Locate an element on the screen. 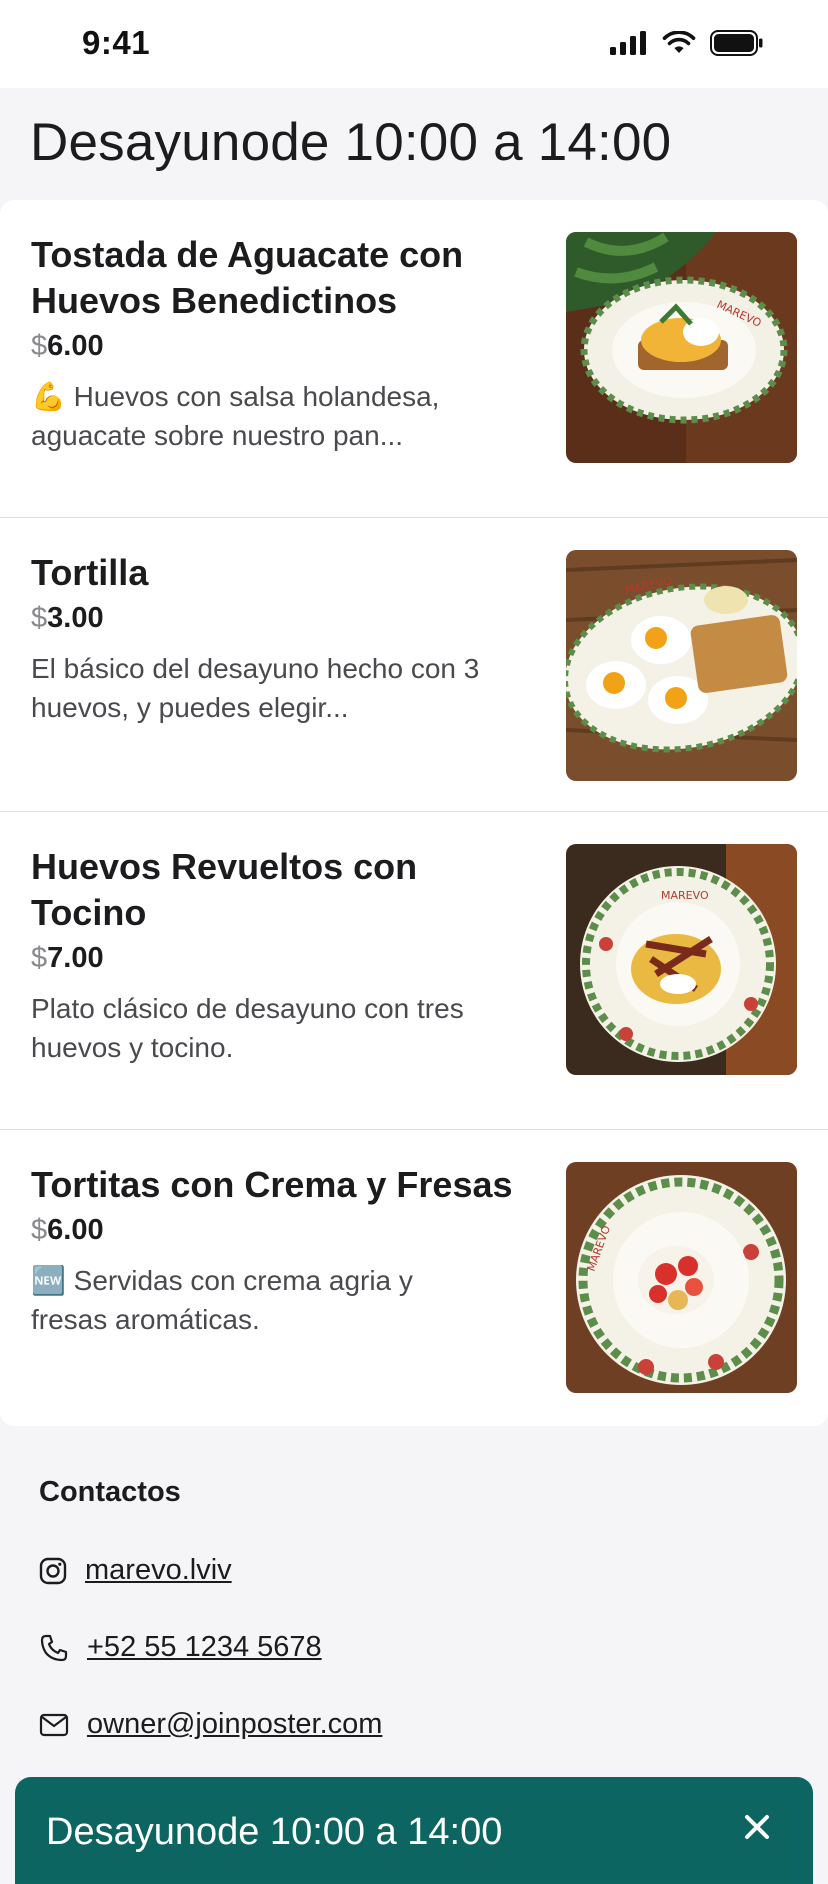 The width and height of the screenshot is (828, 1884). mail-icon is located at coordinates (54, 1724).